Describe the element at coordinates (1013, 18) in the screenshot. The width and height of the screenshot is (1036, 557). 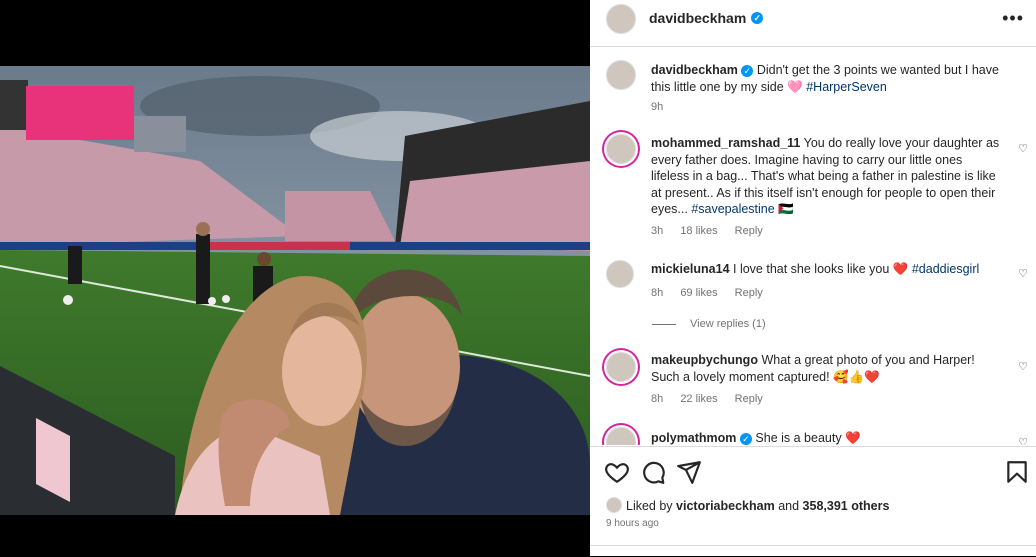
I see `more-options-icon: •••` at that location.